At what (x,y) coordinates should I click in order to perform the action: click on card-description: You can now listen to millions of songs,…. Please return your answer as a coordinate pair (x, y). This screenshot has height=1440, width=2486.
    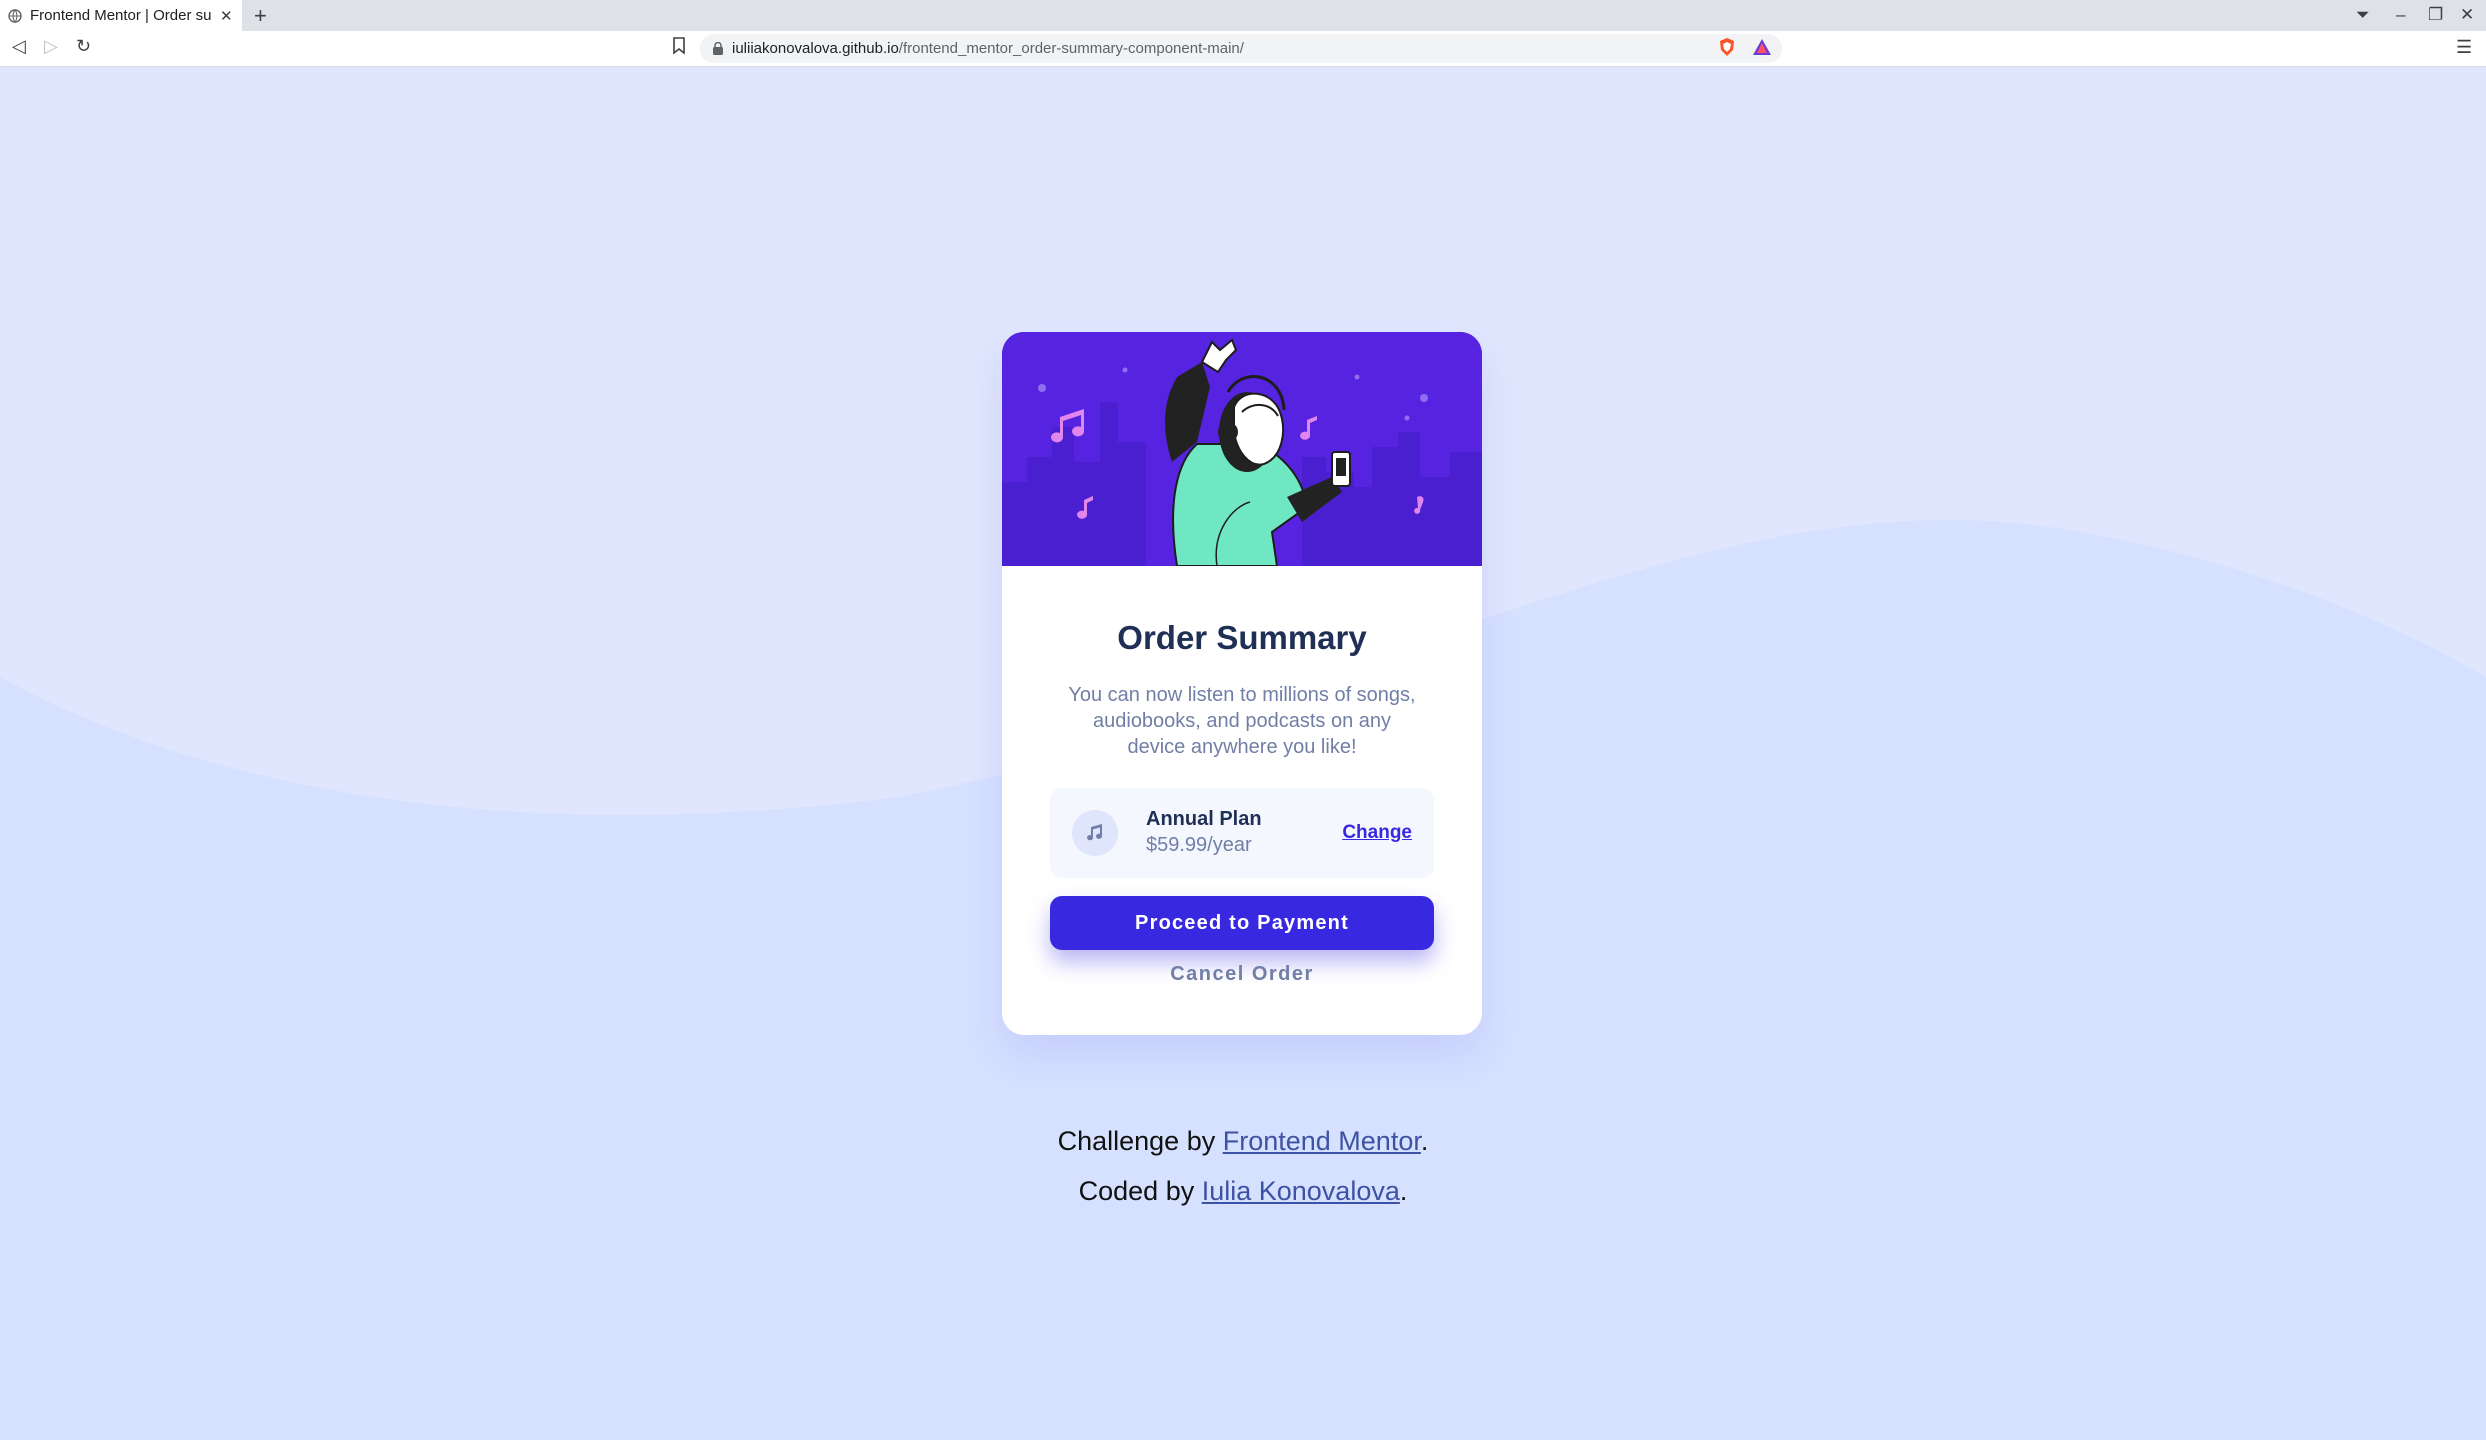
    Looking at the image, I should click on (1242, 721).